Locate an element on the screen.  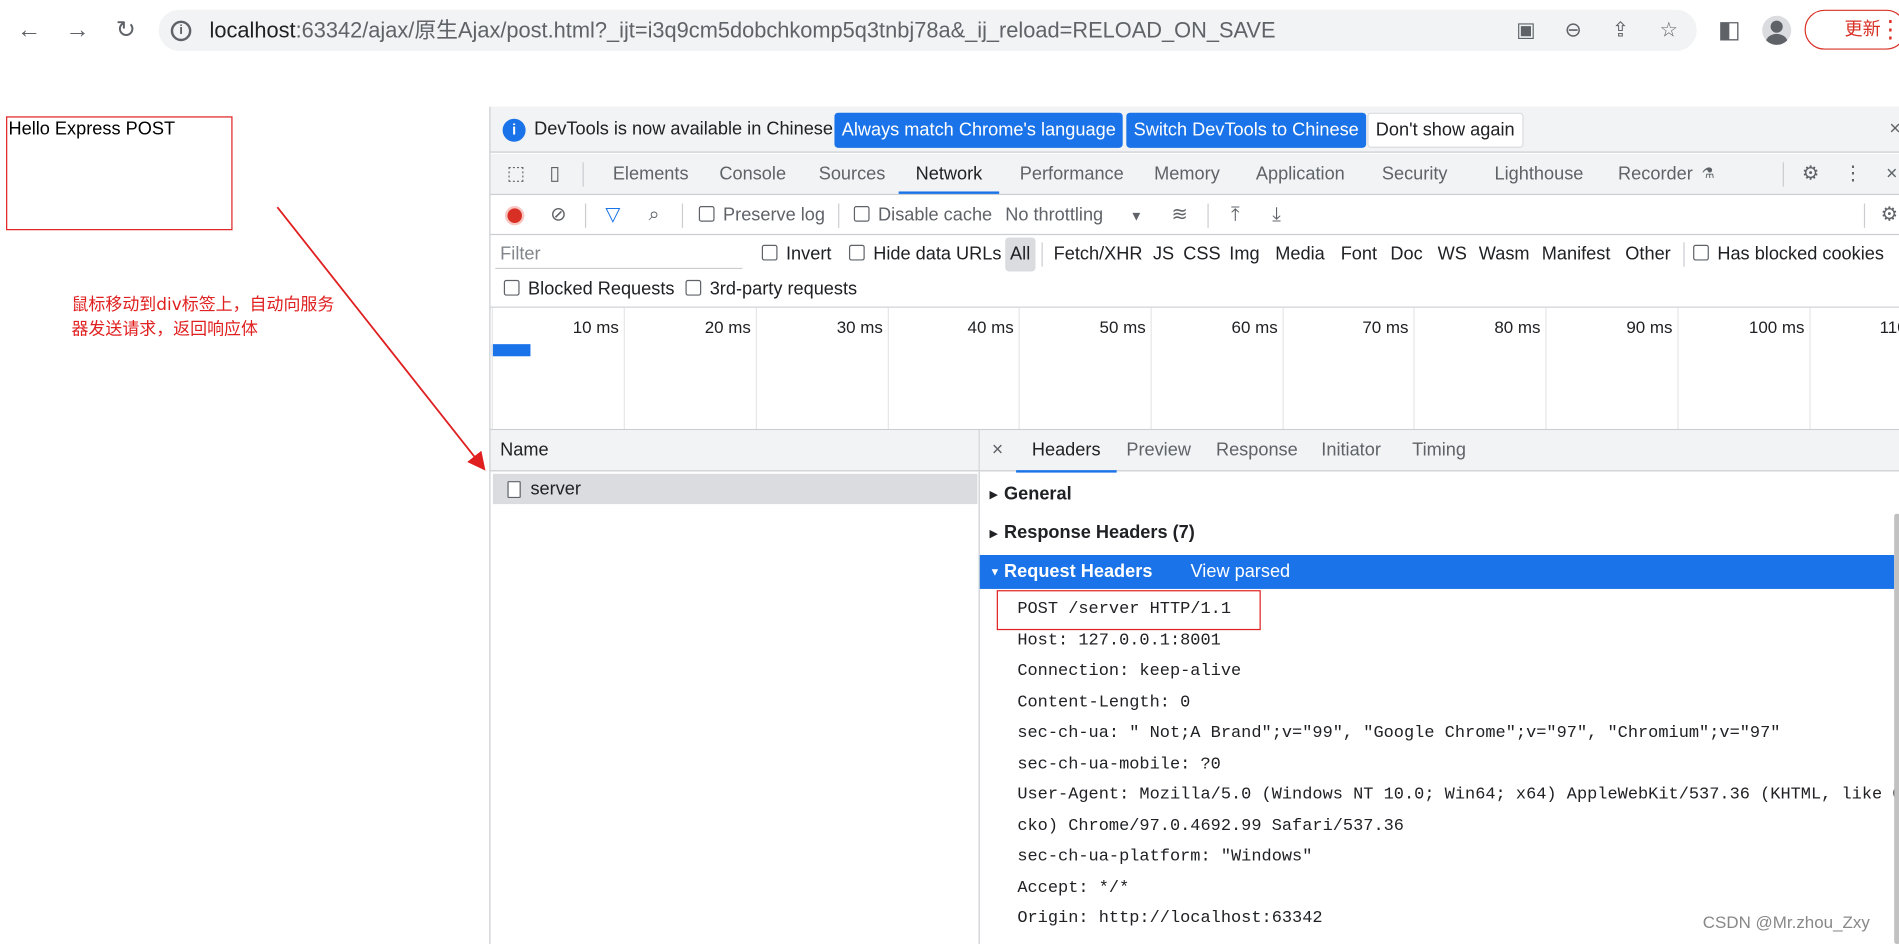
tab-memory: Memory is located at coordinates (1187, 174).